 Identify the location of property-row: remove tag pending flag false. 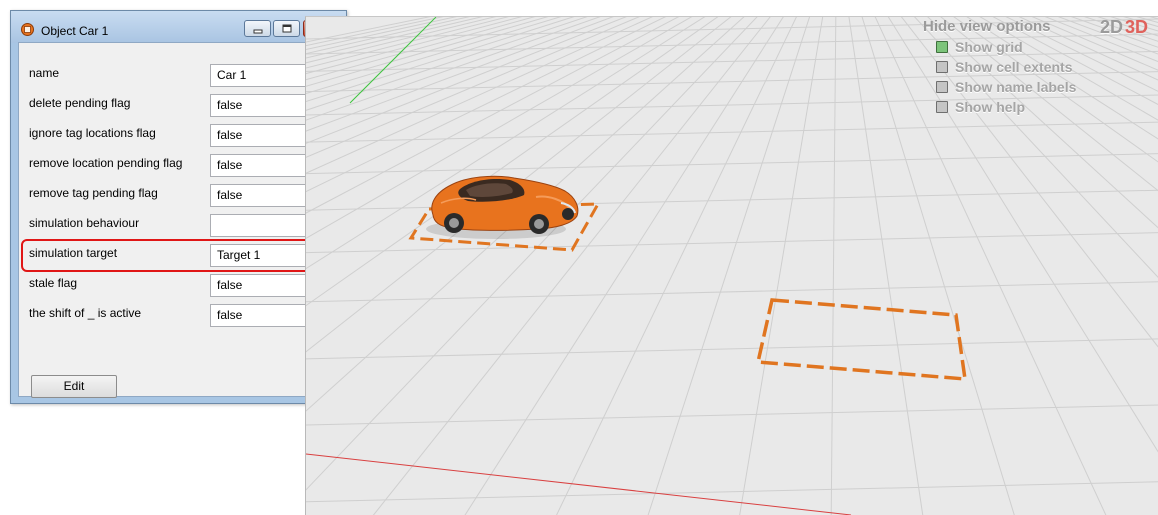
(178, 197).